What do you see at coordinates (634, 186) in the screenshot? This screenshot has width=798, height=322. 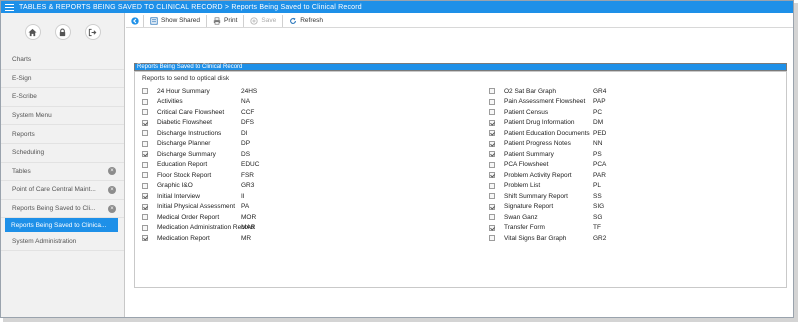 I see `report-row: Problem List PL` at bounding box center [634, 186].